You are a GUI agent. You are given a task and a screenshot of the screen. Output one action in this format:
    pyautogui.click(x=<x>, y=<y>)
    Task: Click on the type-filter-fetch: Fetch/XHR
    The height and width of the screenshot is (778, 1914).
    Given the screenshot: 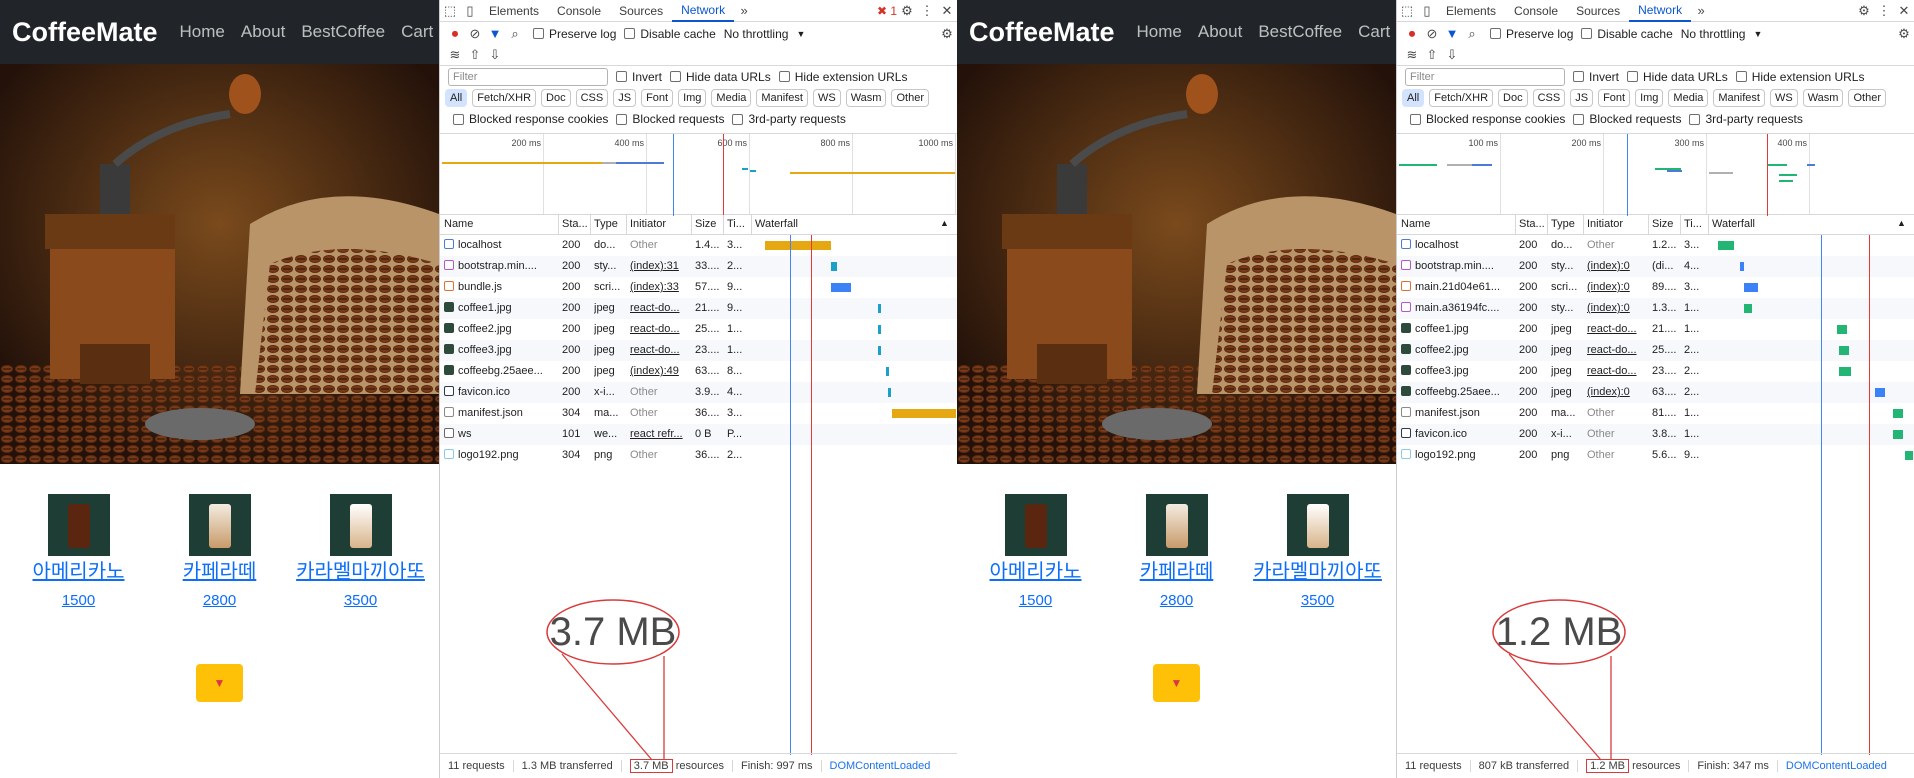 What is the action you would take?
    pyautogui.click(x=504, y=98)
    